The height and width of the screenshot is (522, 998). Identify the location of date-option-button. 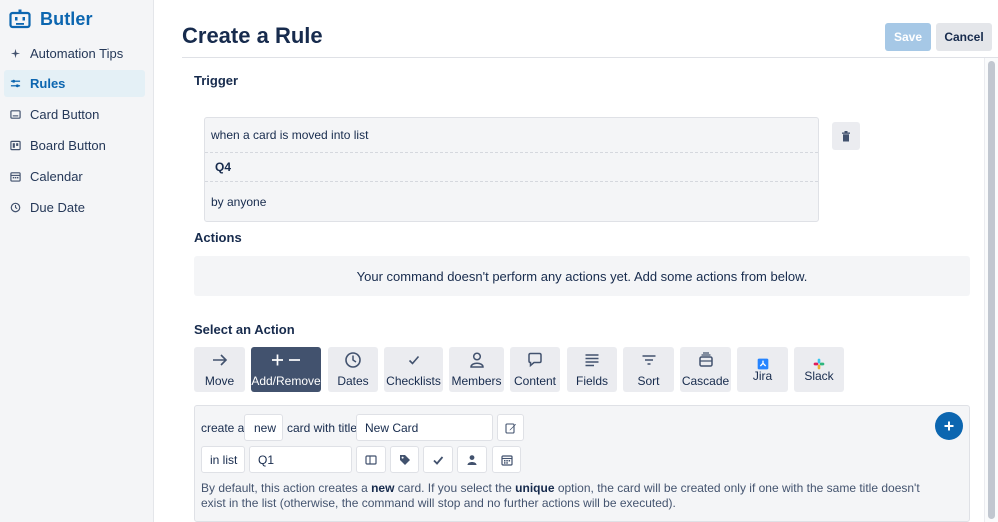
(506, 459).